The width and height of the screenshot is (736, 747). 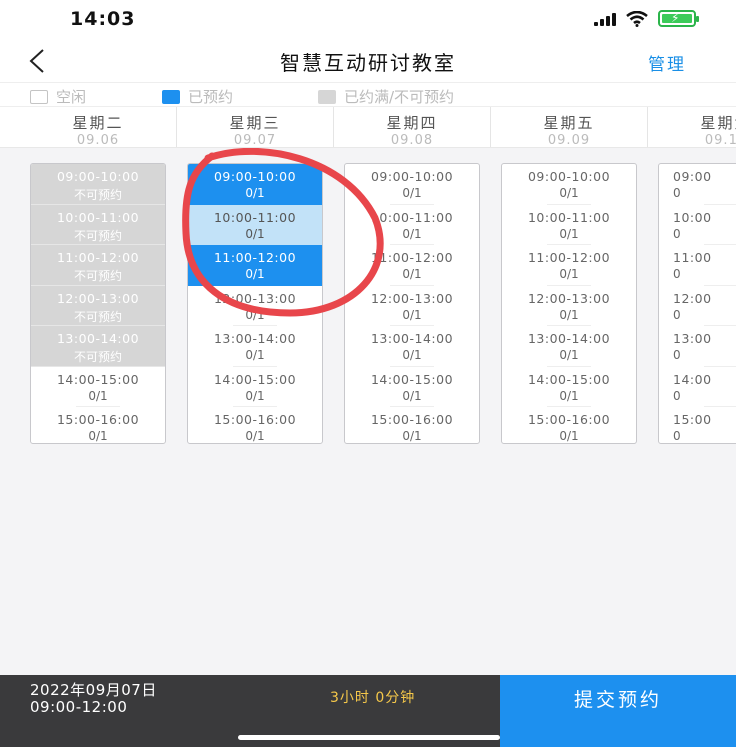 I want to click on booking-time-range: 09:00-12:00, so click(x=79, y=707).